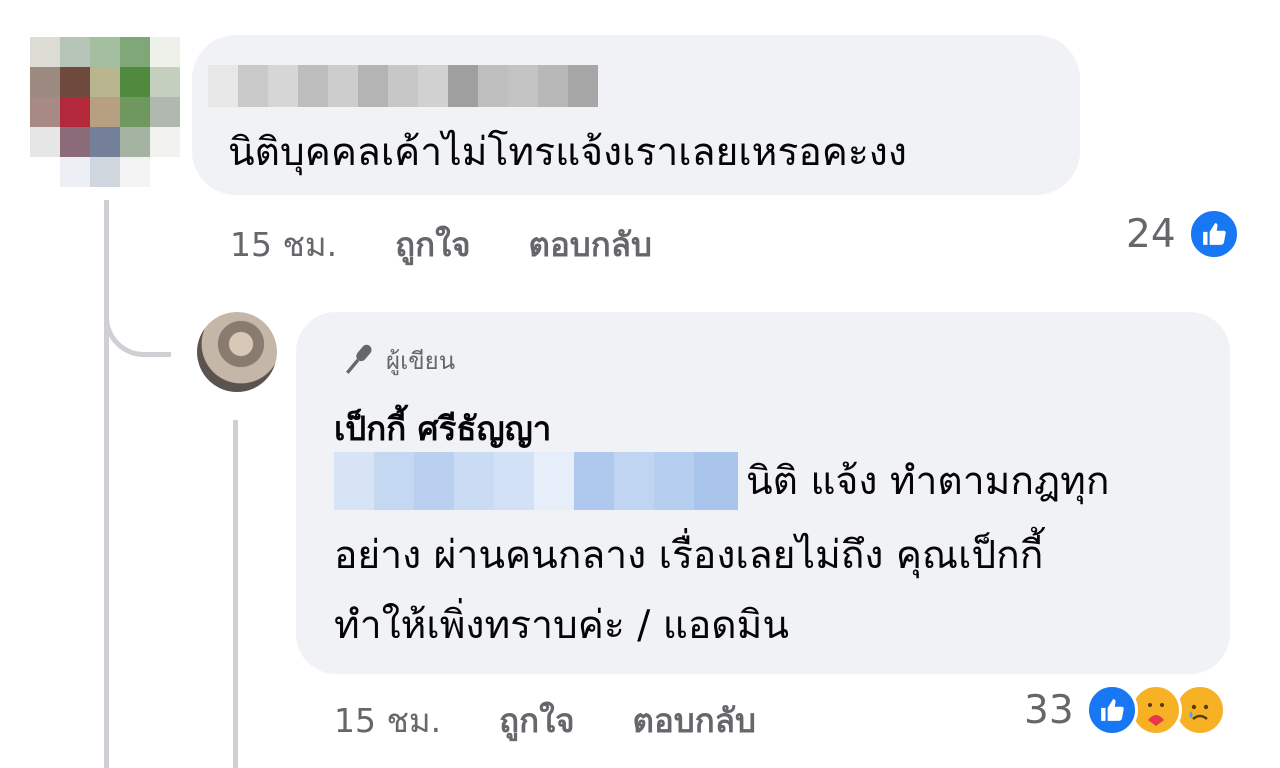 The width and height of the screenshot is (1280, 768). What do you see at coordinates (105, 111) in the screenshot?
I see `avatar` at bounding box center [105, 111].